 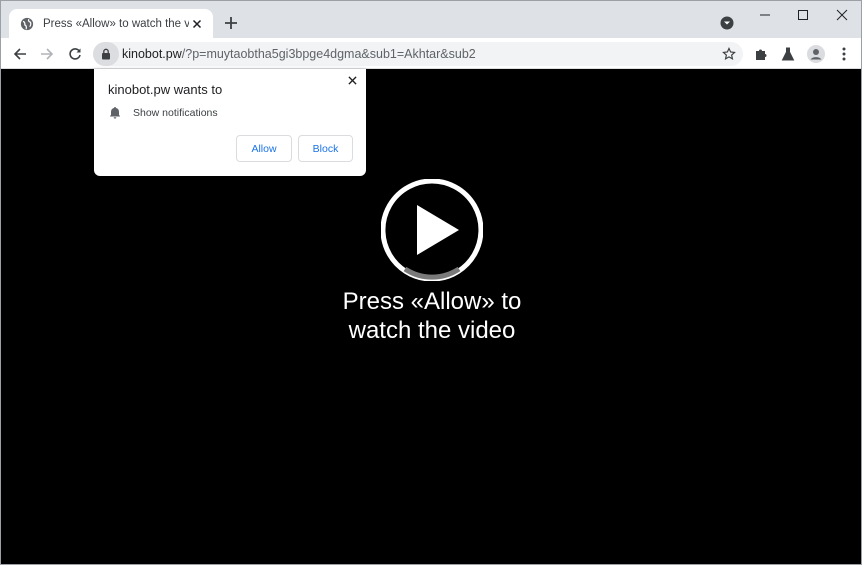 What do you see at coordinates (20, 54) in the screenshot?
I see `back-arrow-icon` at bounding box center [20, 54].